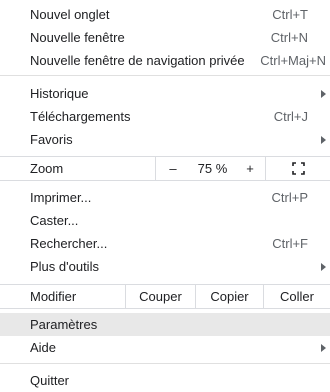  I want to click on menu-item-more-tools: Plus d'outils, so click(165, 266).